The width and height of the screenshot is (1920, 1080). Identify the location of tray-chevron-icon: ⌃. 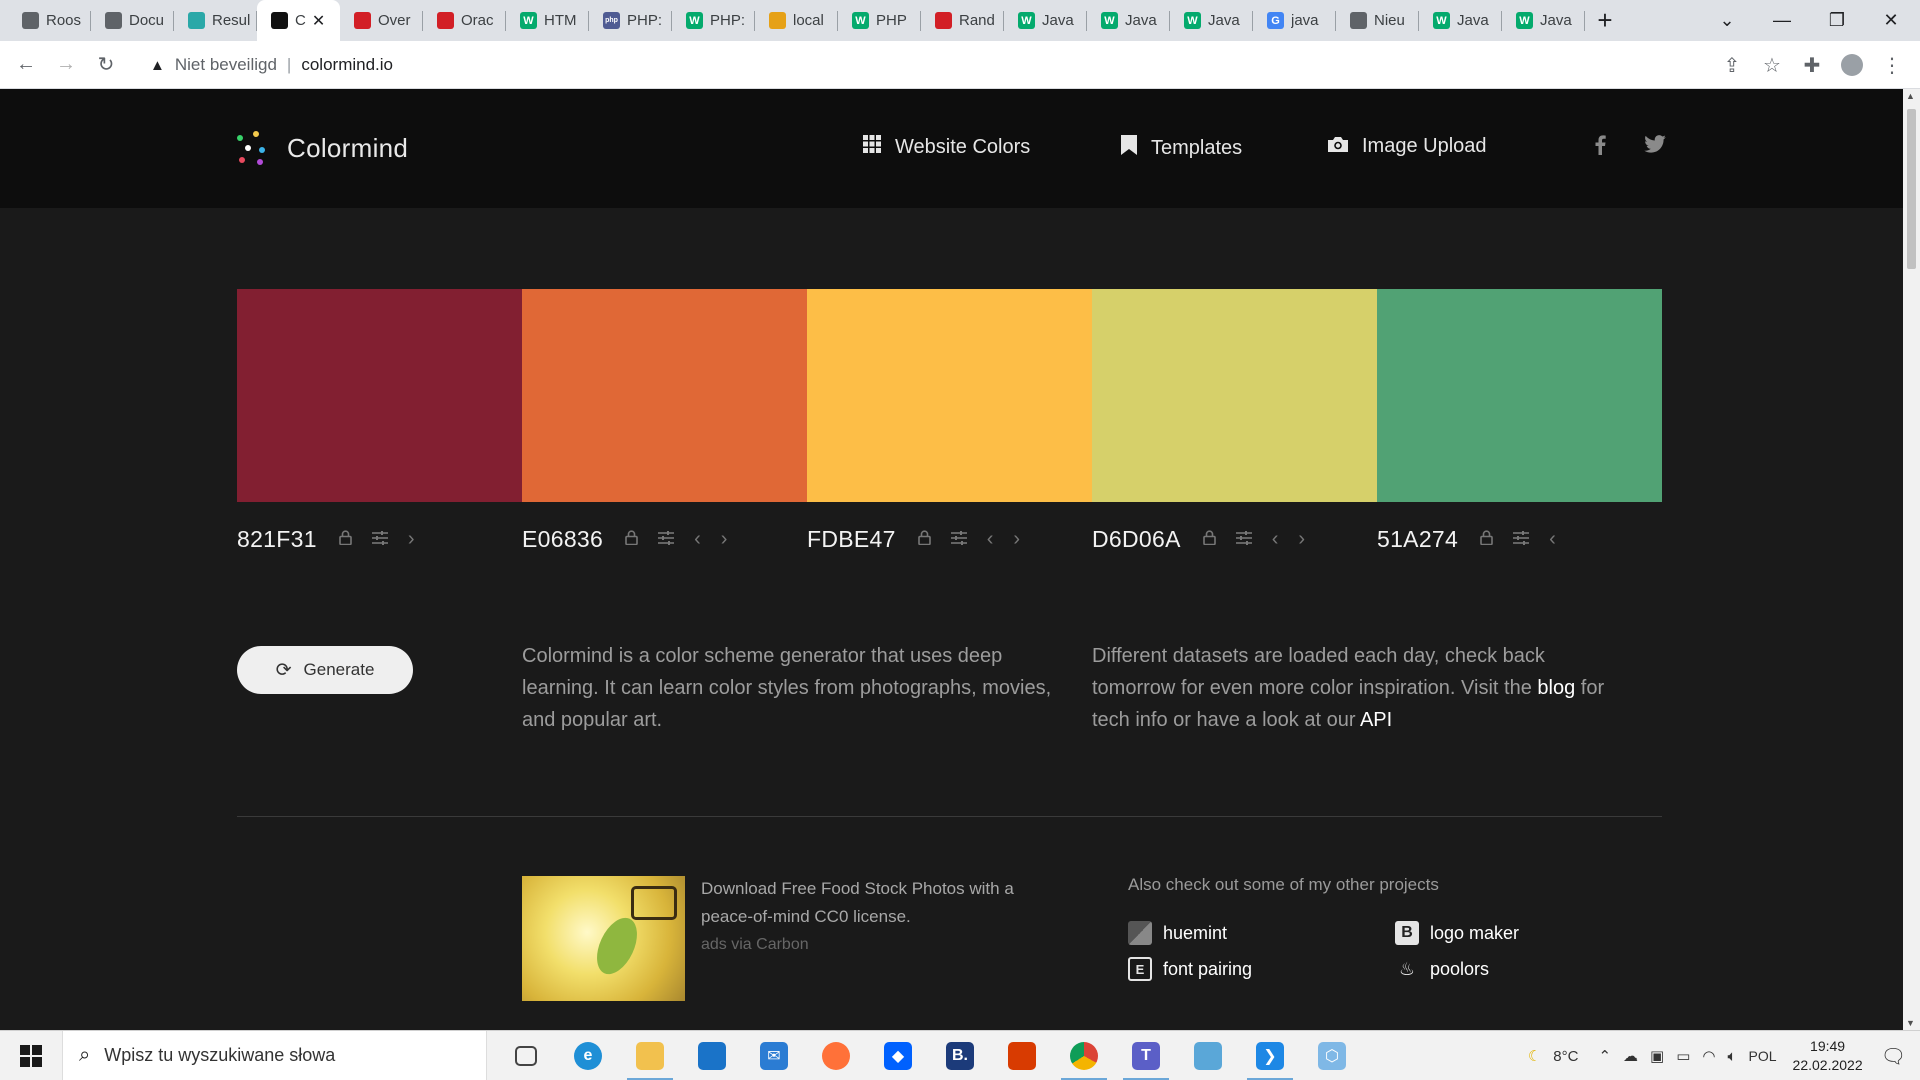
(1604, 1056).